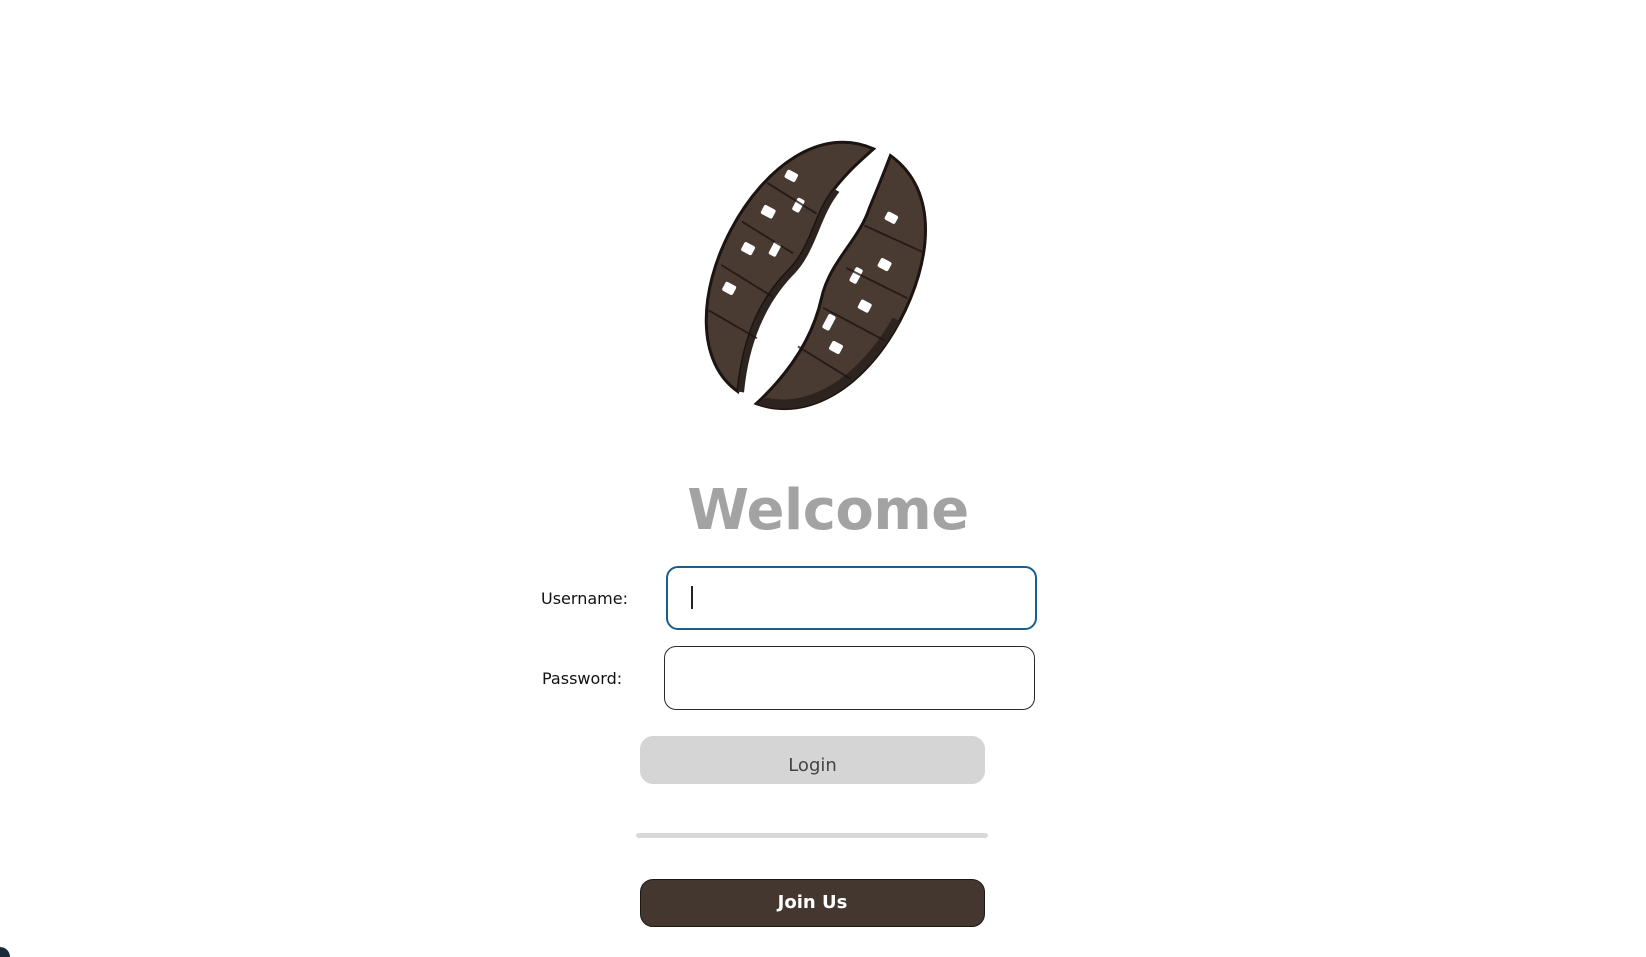  What do you see at coordinates (812, 903) in the screenshot?
I see `join-us-button: Join Us` at bounding box center [812, 903].